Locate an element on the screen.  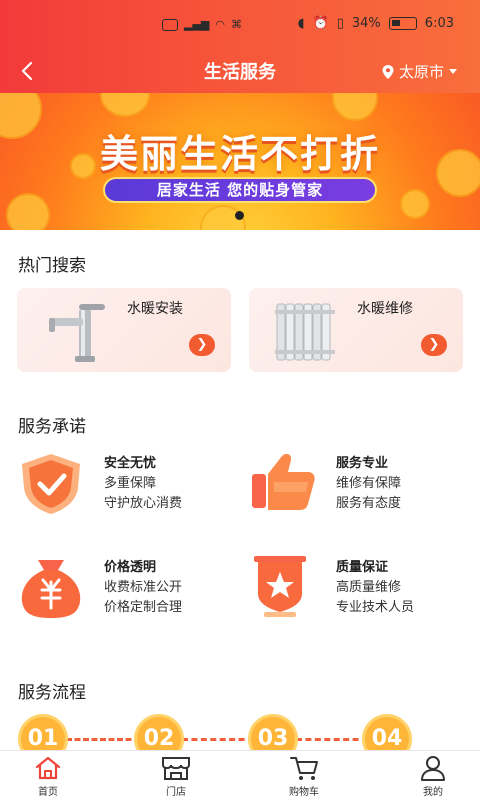
city-selector: 太原市 is located at coordinates (419, 71).